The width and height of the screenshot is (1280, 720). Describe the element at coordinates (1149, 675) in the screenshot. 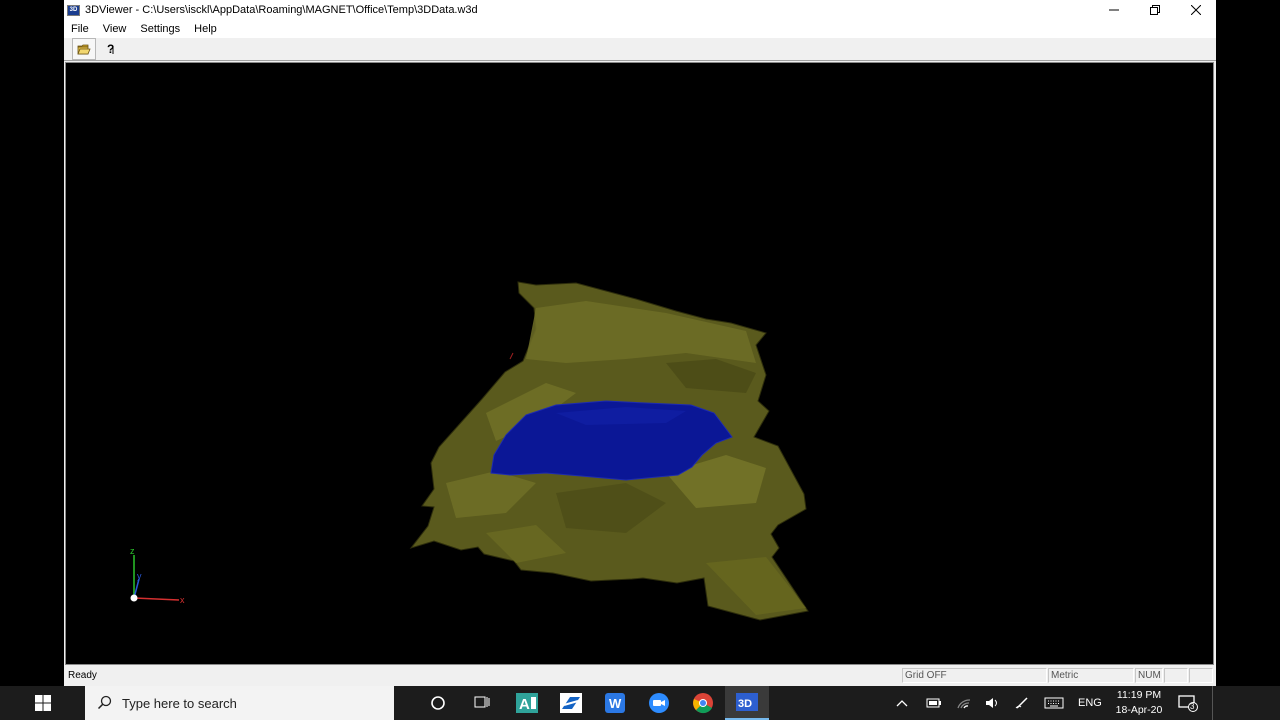

I see `status-num: NUM` at that location.